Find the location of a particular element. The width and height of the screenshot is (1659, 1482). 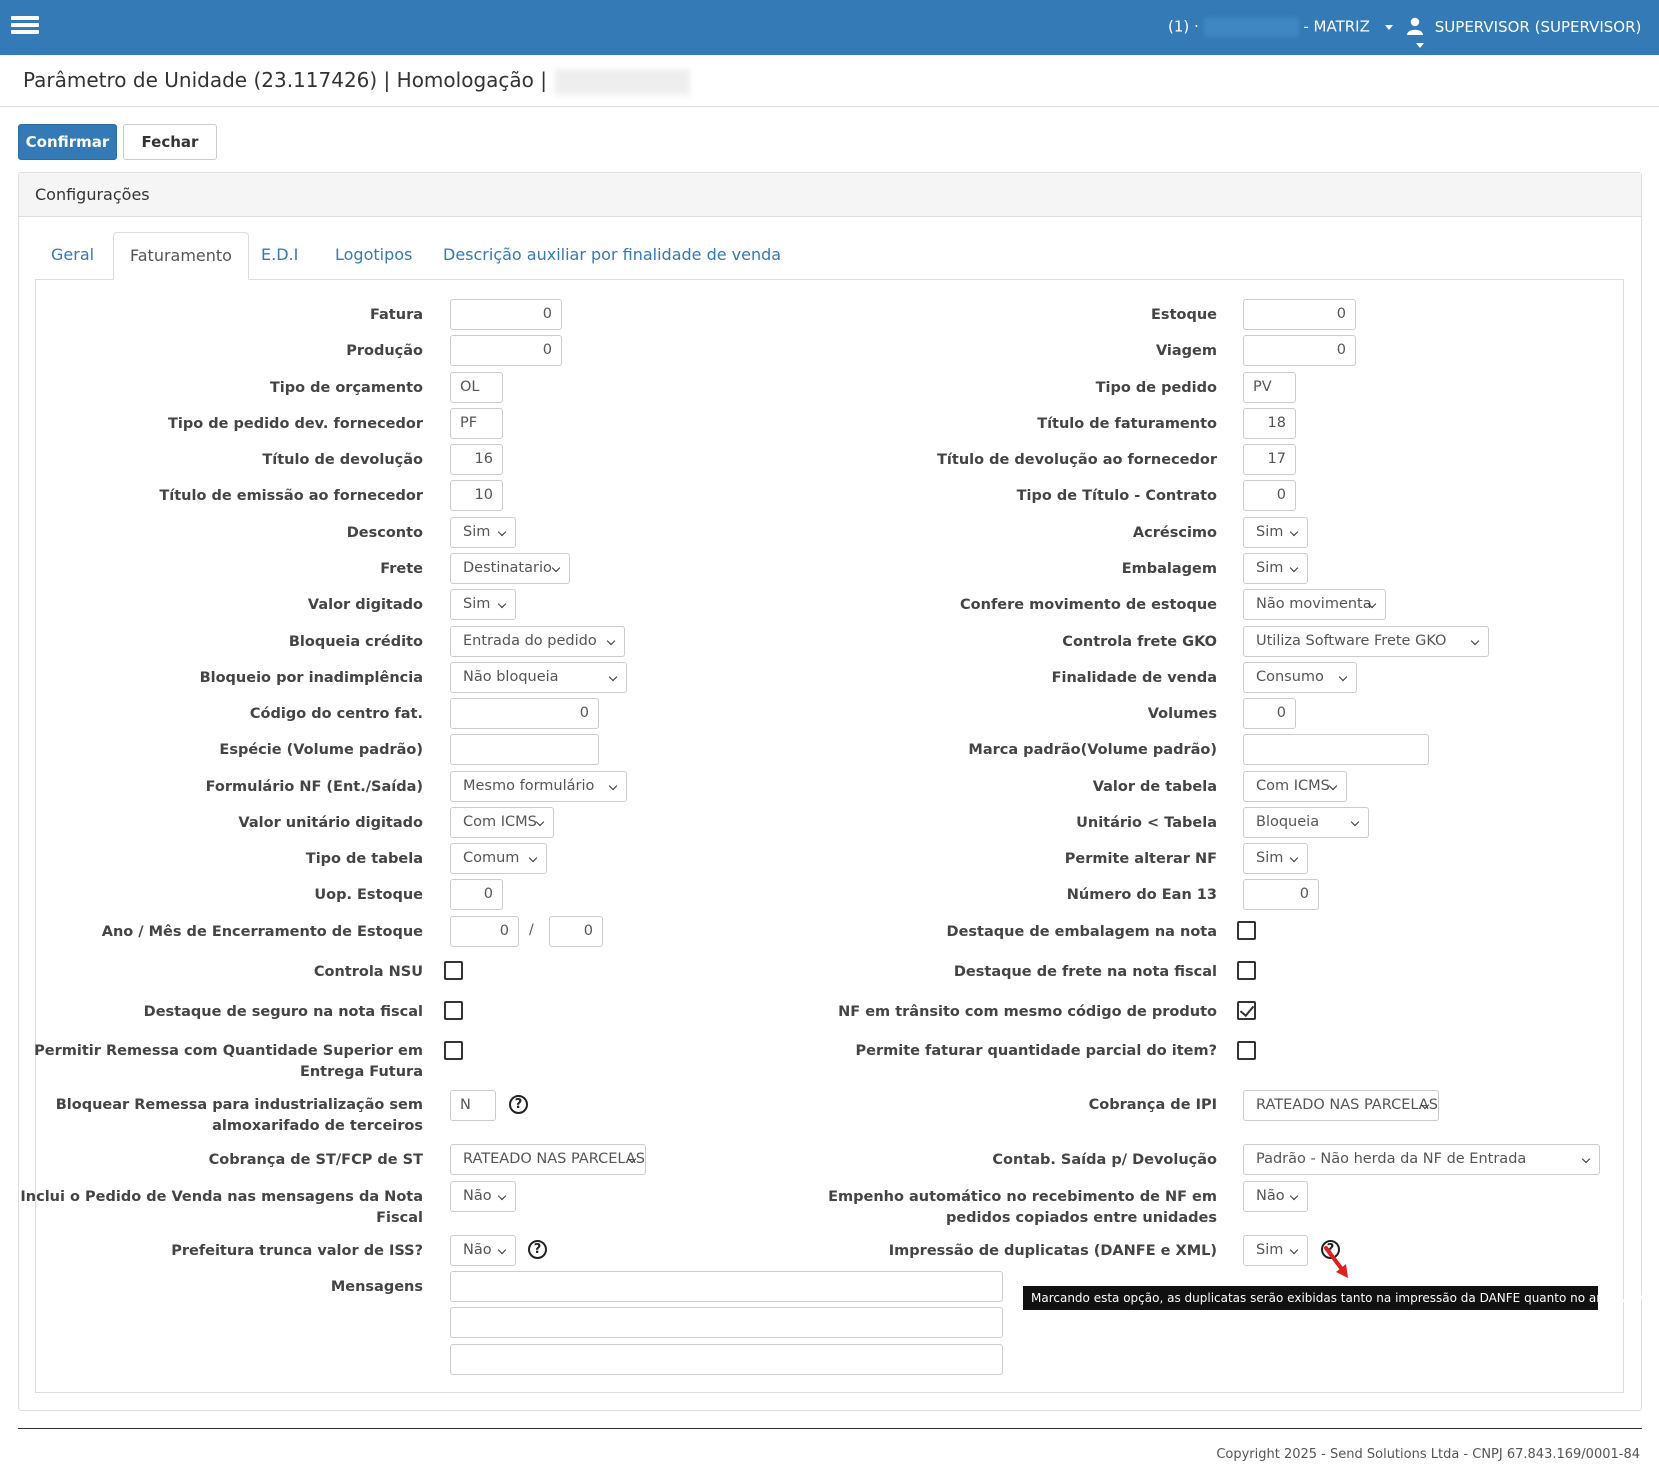

tipo-pedido-dev-input: PF is located at coordinates (476, 423).